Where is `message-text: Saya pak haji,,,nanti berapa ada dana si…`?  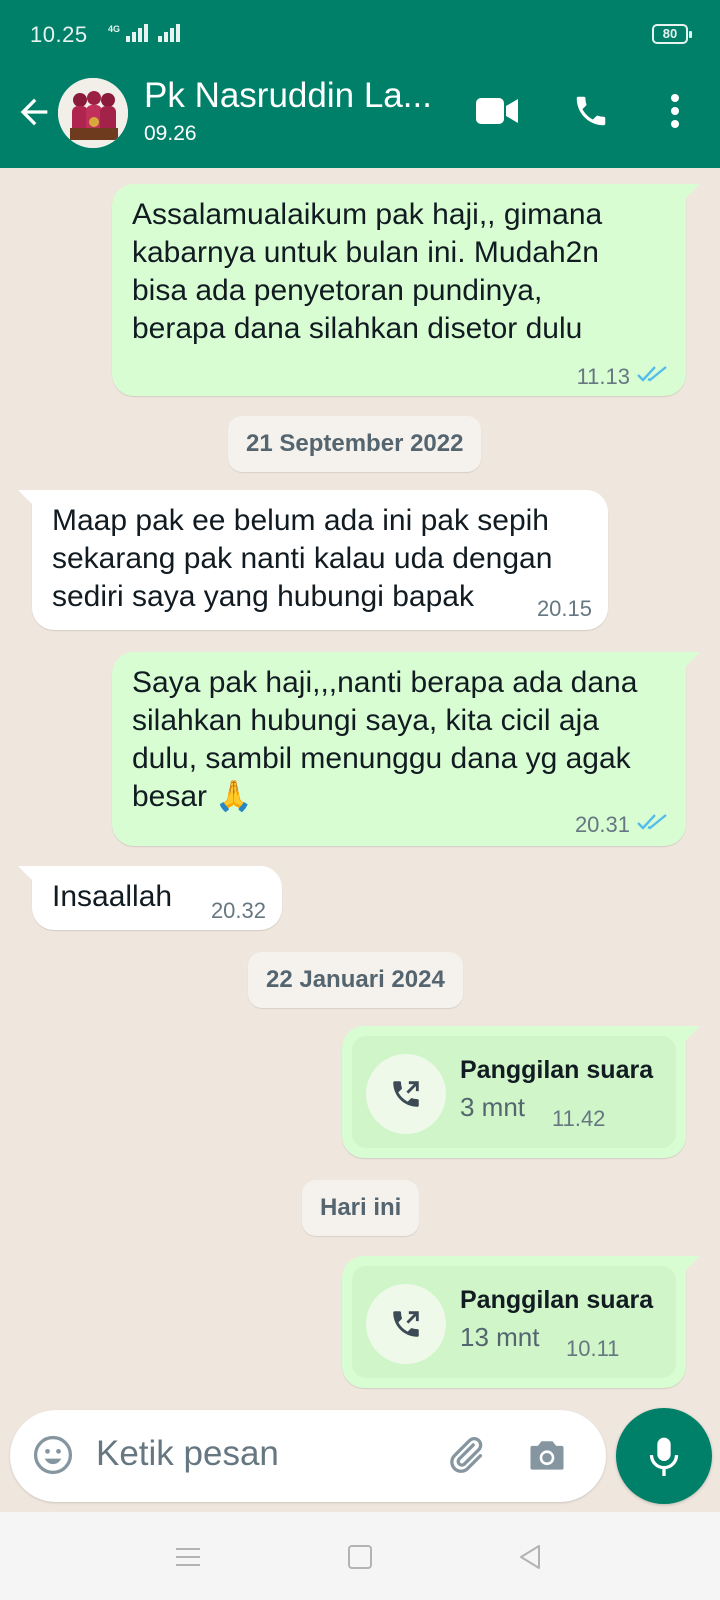 message-text: Saya pak haji,,,nanti berapa ada dana si… is located at coordinates (385, 739).